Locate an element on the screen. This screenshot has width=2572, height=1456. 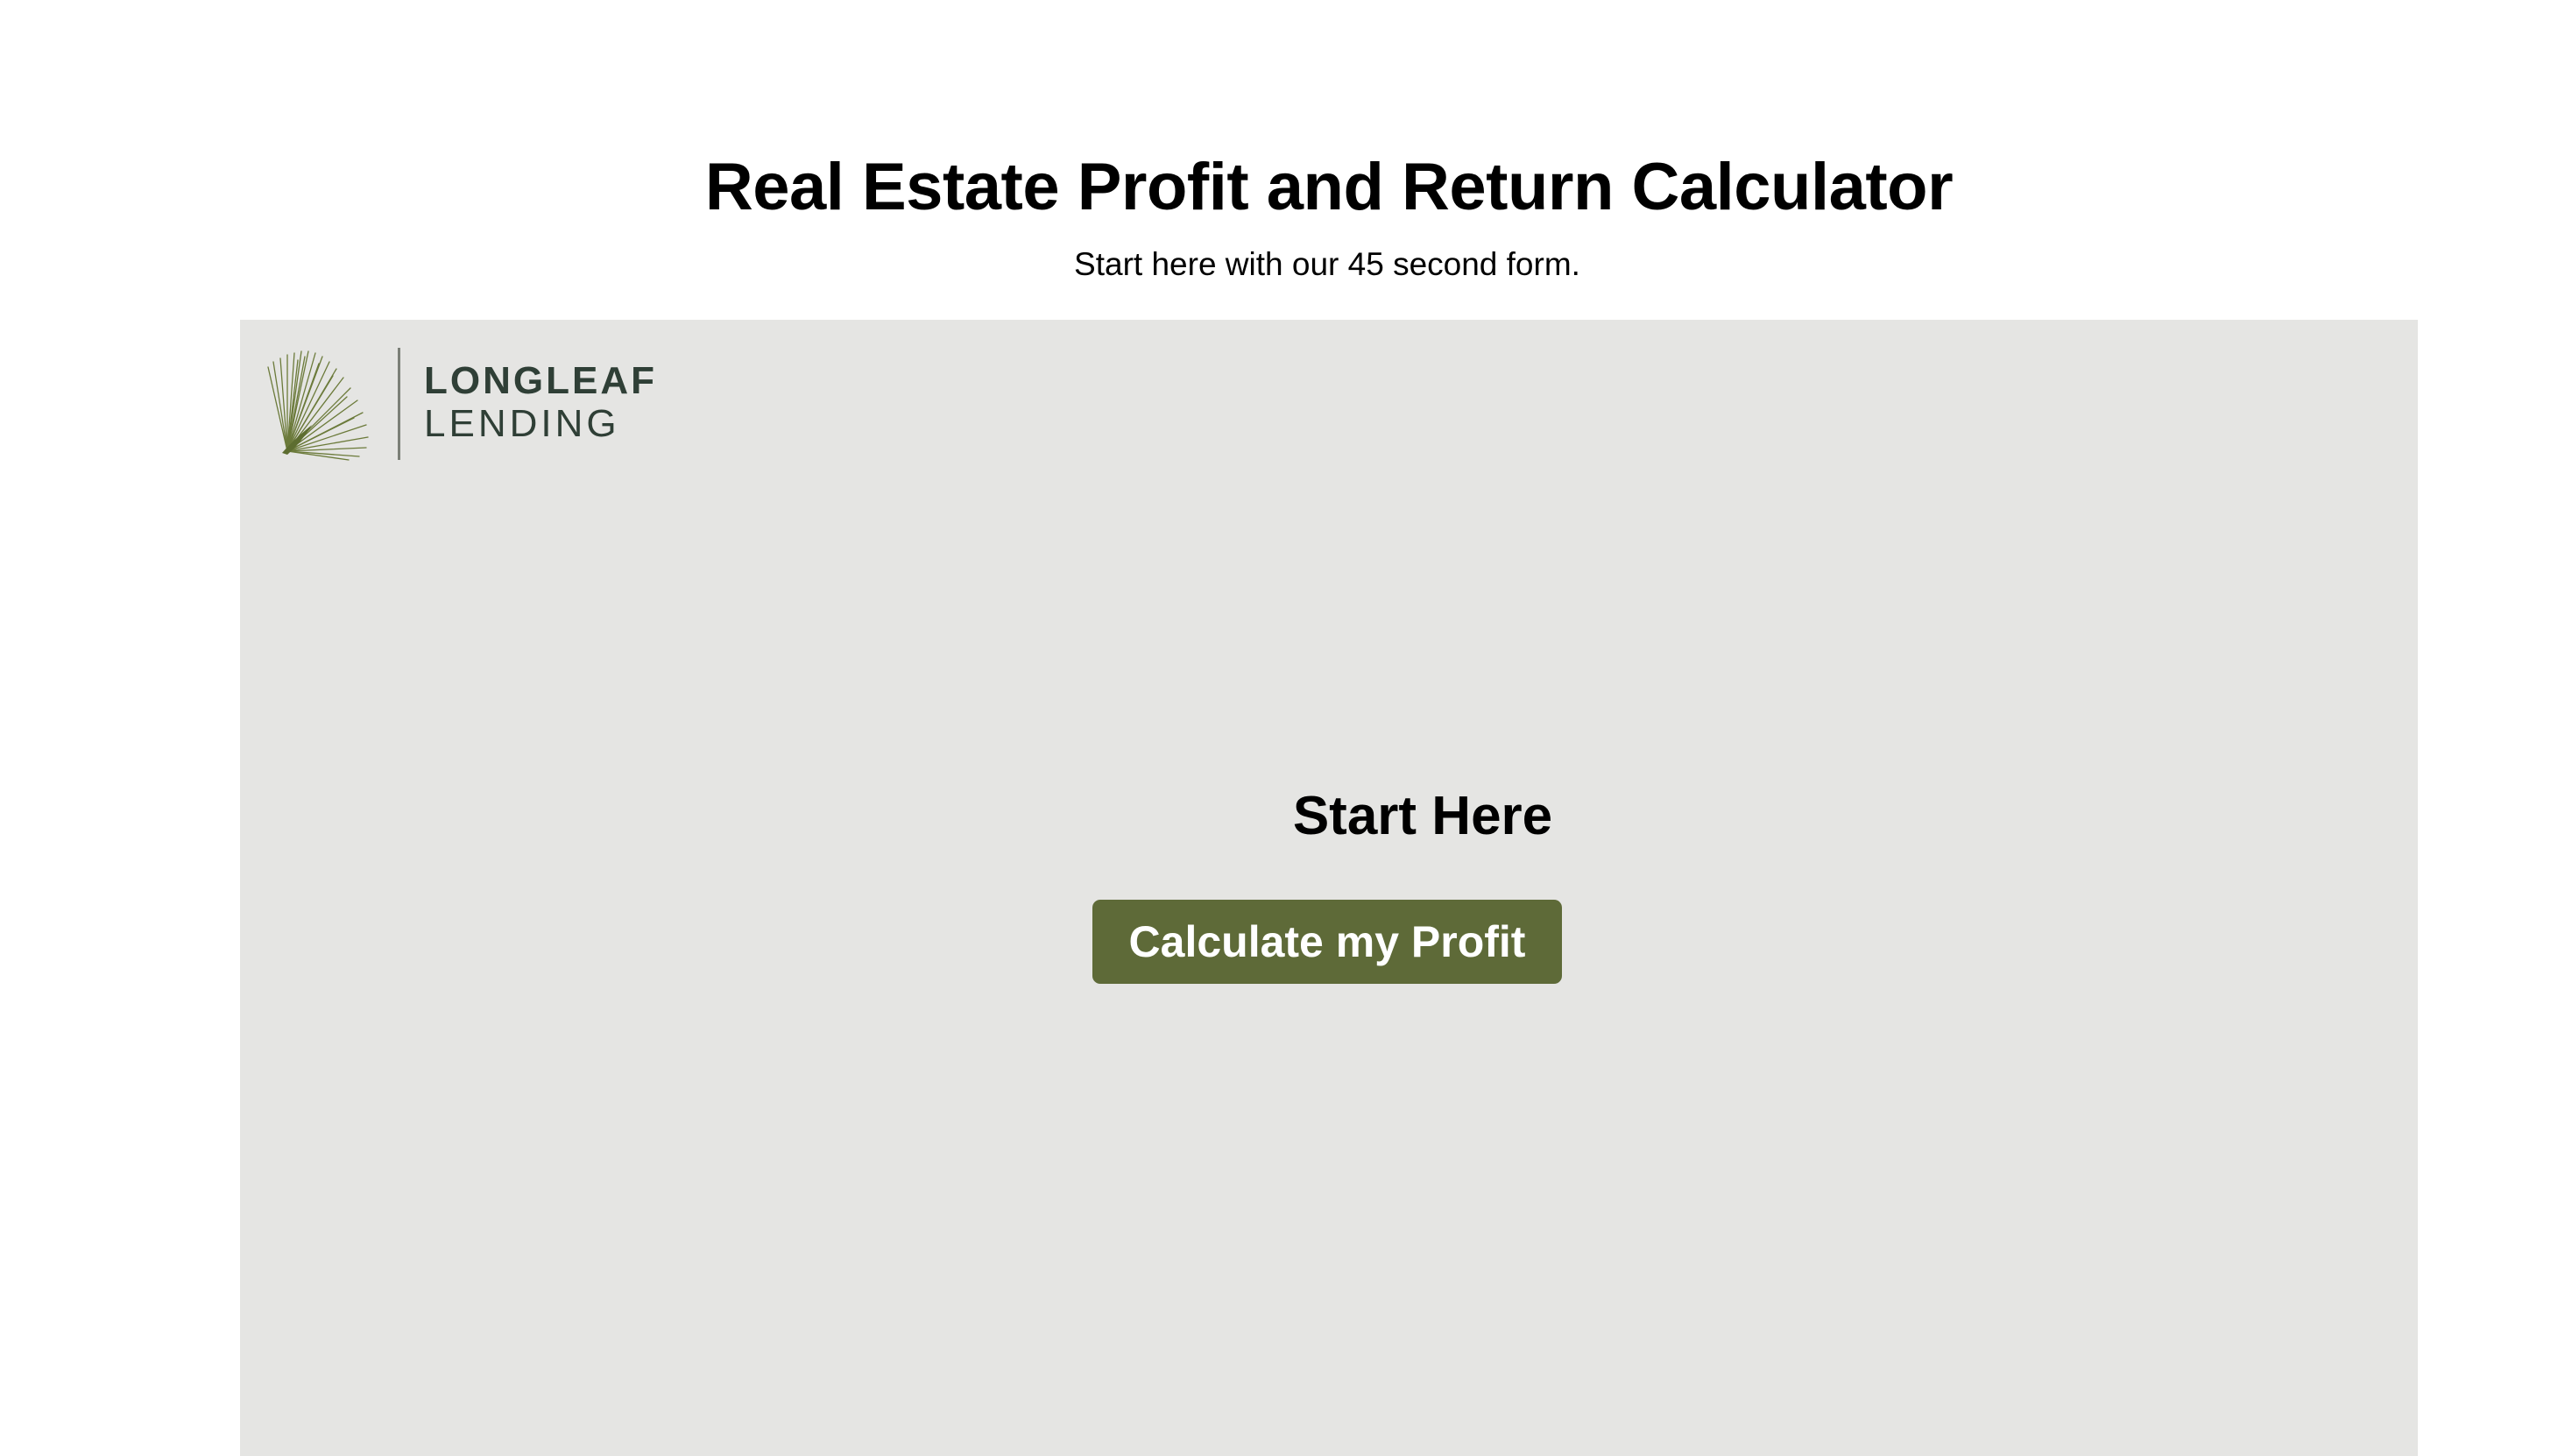
form-heading: Start Here is located at coordinates (1422, 816).